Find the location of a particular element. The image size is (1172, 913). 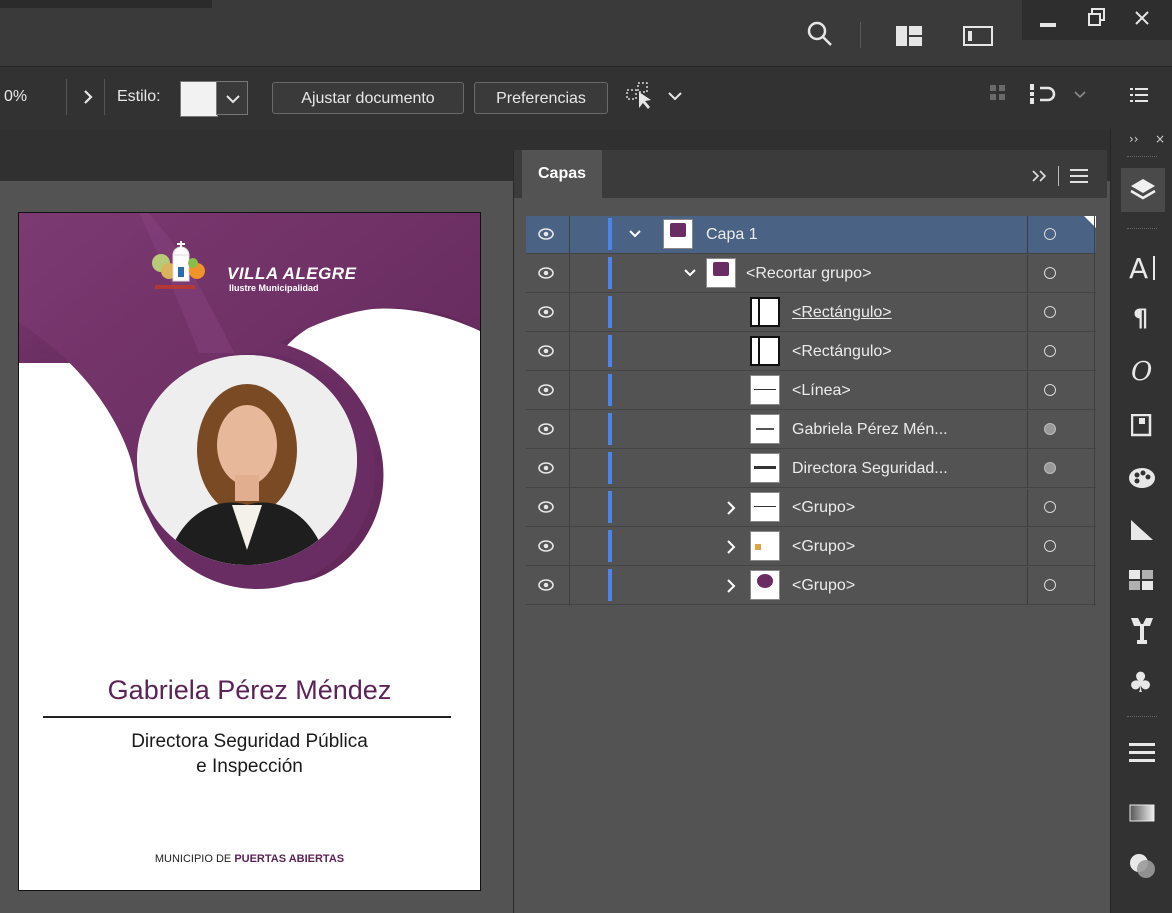

style-dropdown is located at coordinates (232, 98).